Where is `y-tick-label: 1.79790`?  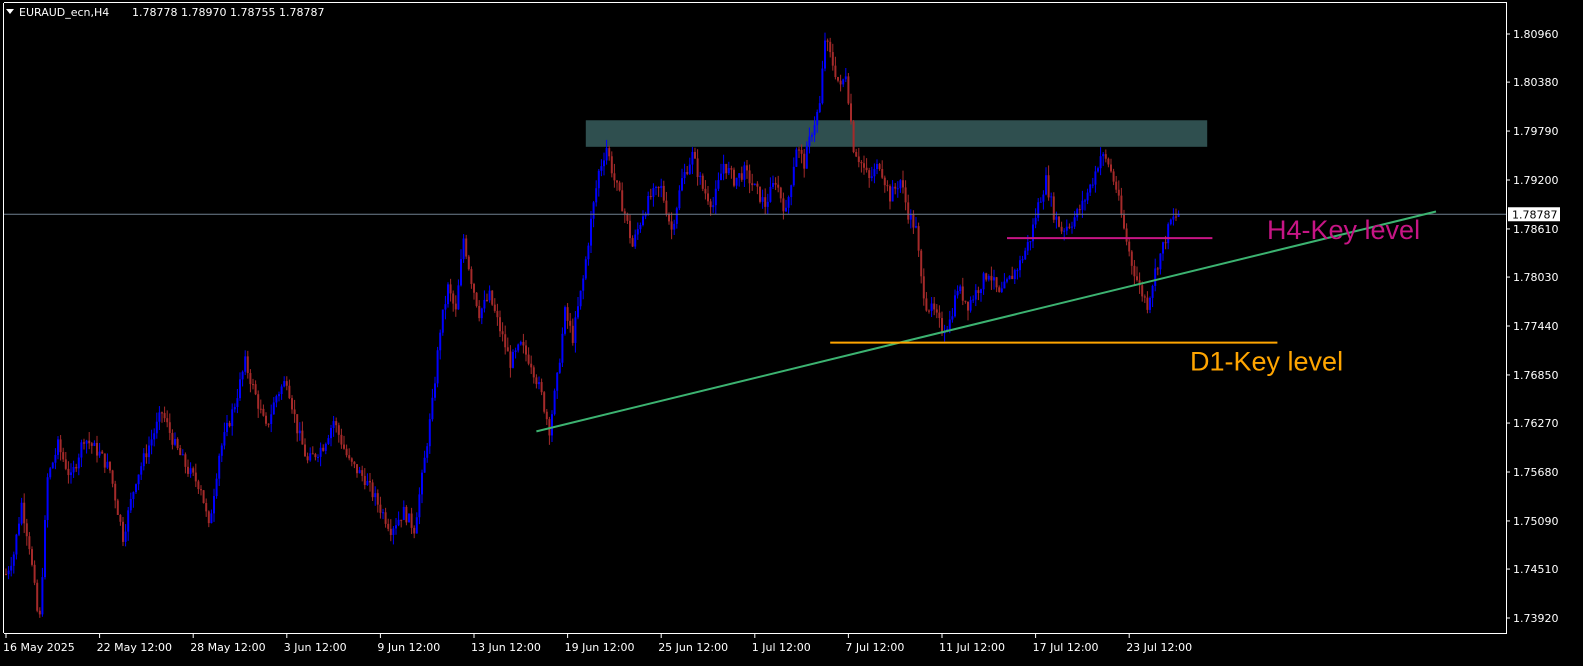 y-tick-label: 1.79790 is located at coordinates (1536, 131).